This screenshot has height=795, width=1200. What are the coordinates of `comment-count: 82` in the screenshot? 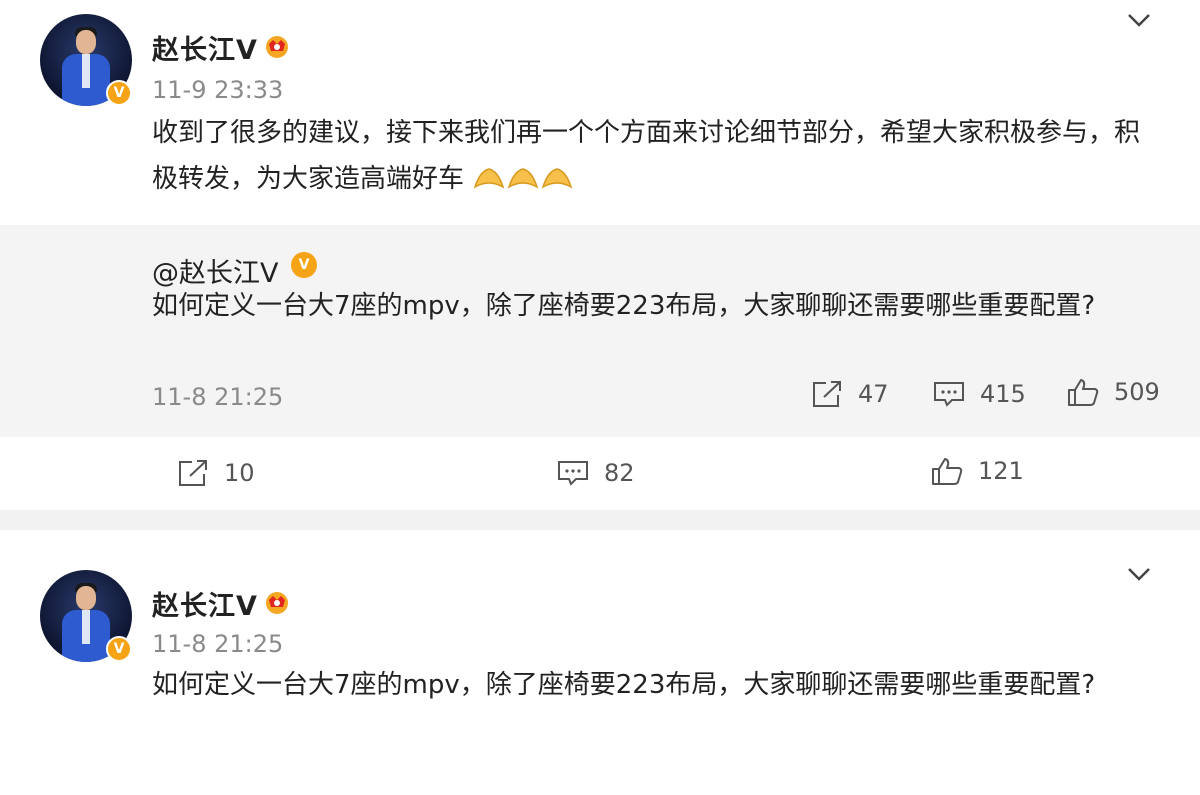 It's located at (619, 473).